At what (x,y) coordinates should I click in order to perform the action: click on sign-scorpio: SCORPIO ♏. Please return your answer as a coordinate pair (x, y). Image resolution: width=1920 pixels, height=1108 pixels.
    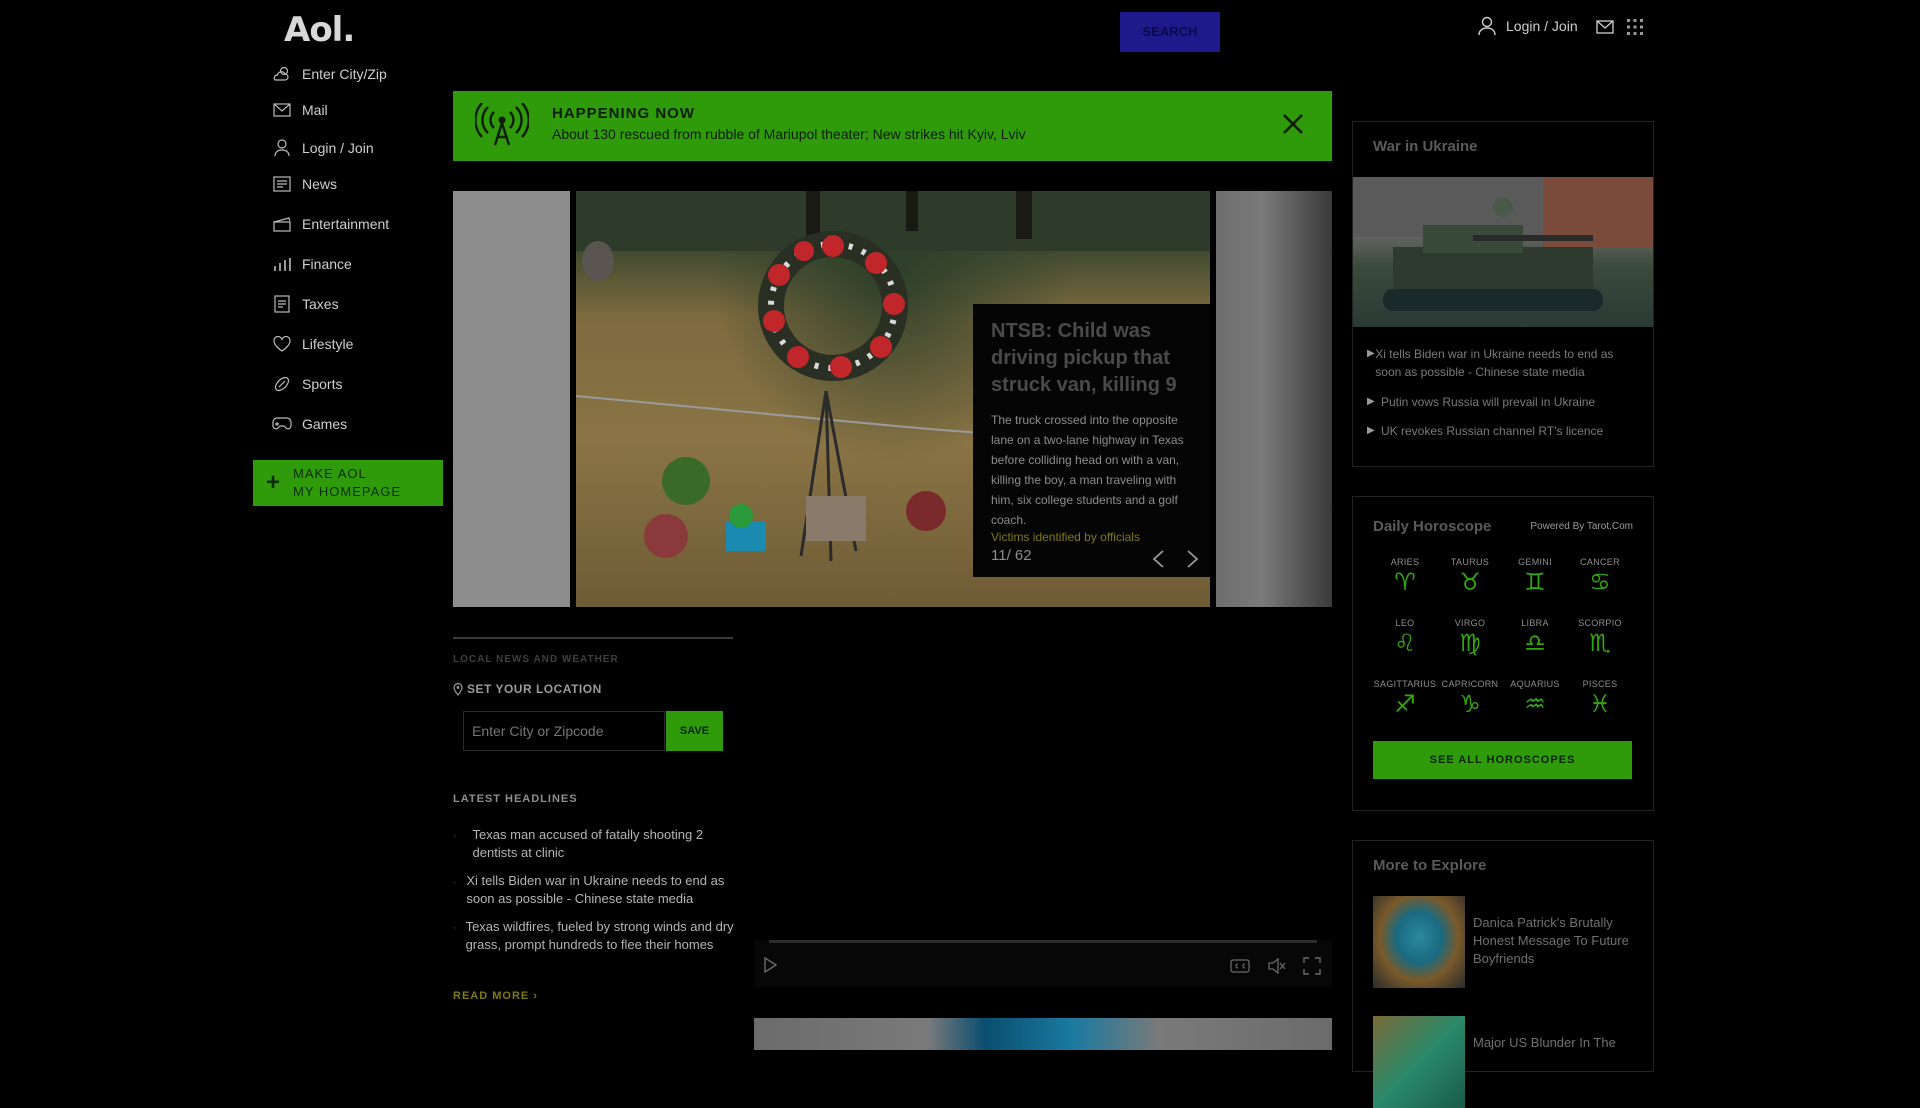
    Looking at the image, I should click on (1600, 638).